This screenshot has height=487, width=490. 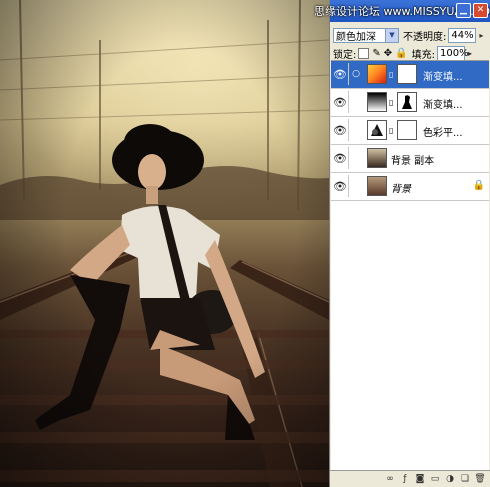 What do you see at coordinates (480, 10) in the screenshot?
I see `close-icon: ✕` at bounding box center [480, 10].